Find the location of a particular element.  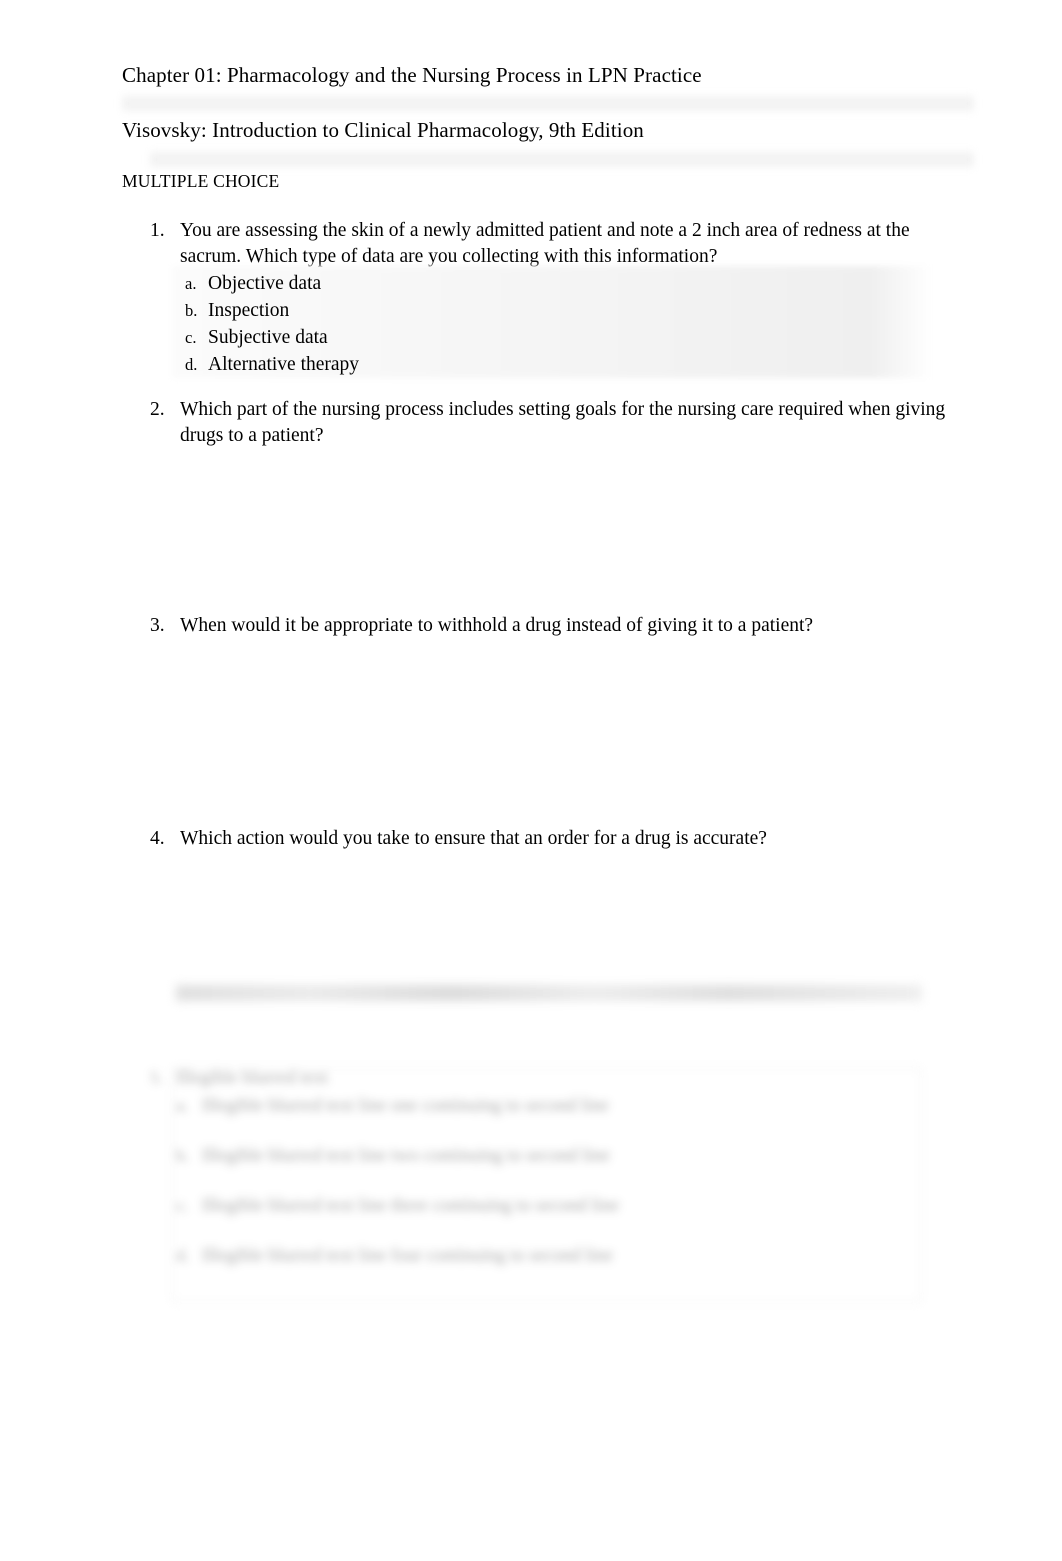

option-text: Inspection is located at coordinates (249, 310).